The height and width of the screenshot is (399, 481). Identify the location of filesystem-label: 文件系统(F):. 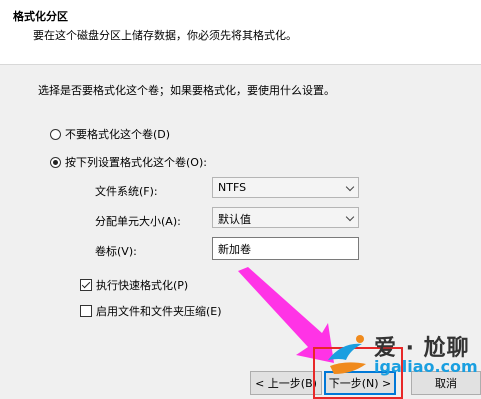
(126, 191).